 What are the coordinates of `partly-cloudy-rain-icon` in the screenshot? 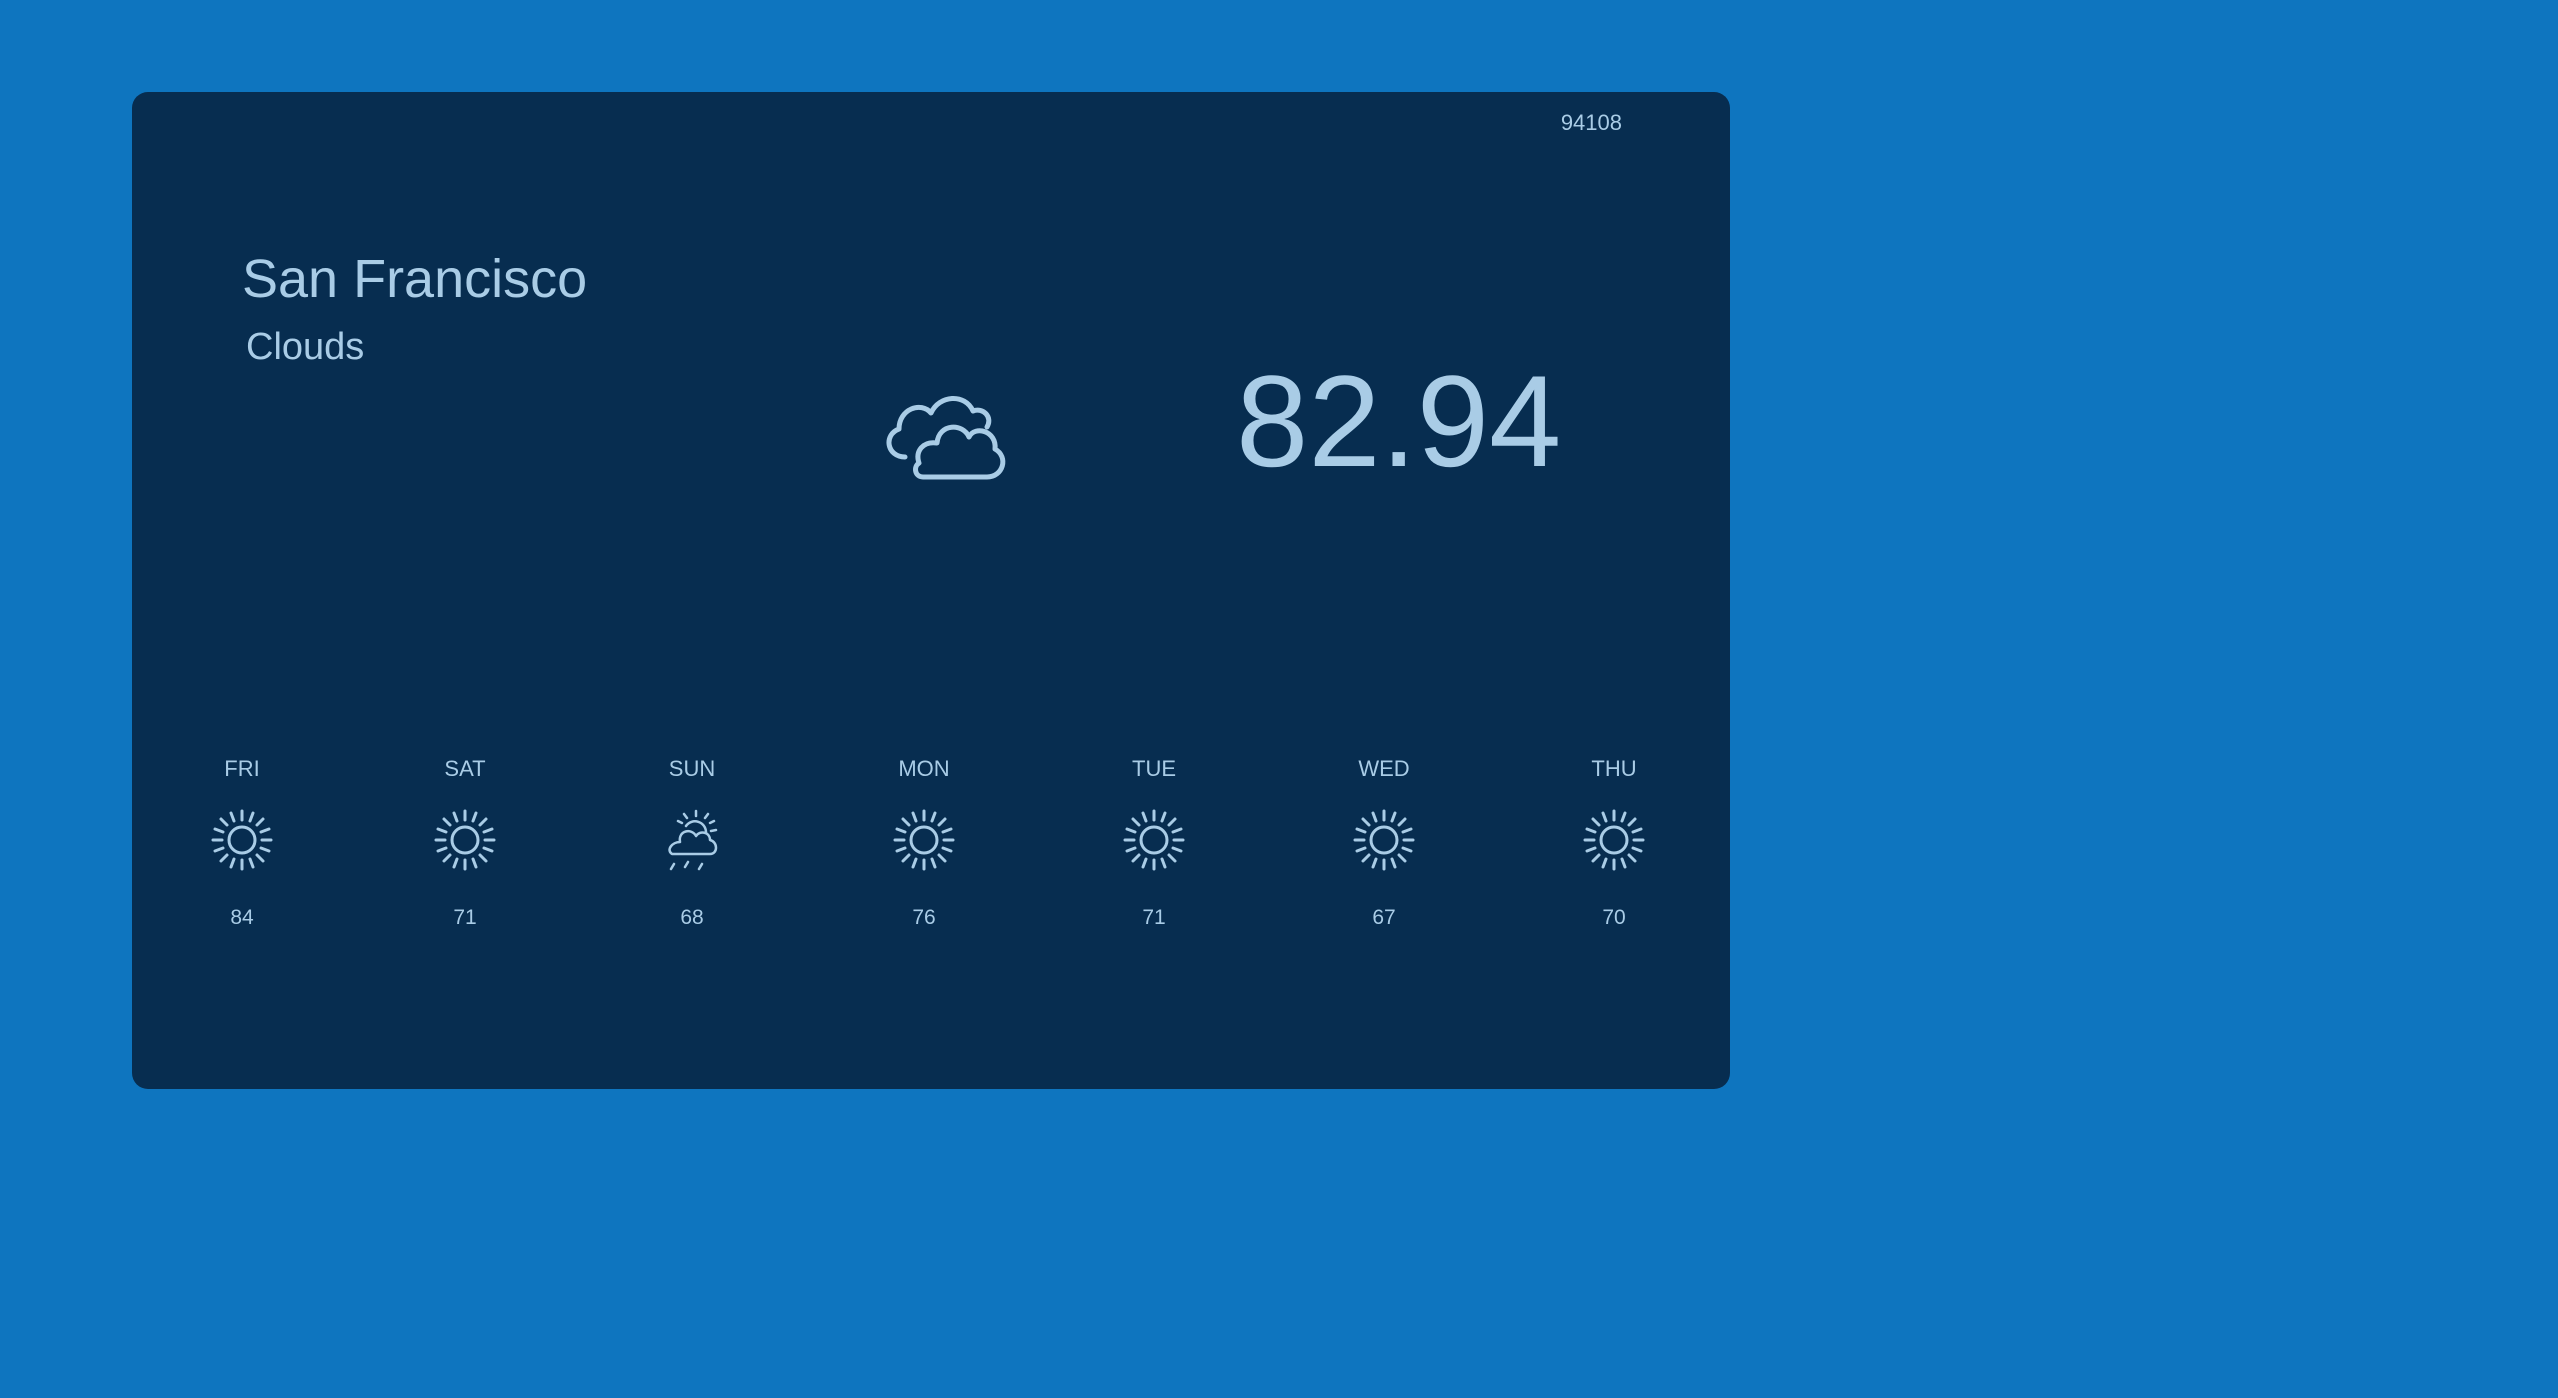 It's located at (693, 840).